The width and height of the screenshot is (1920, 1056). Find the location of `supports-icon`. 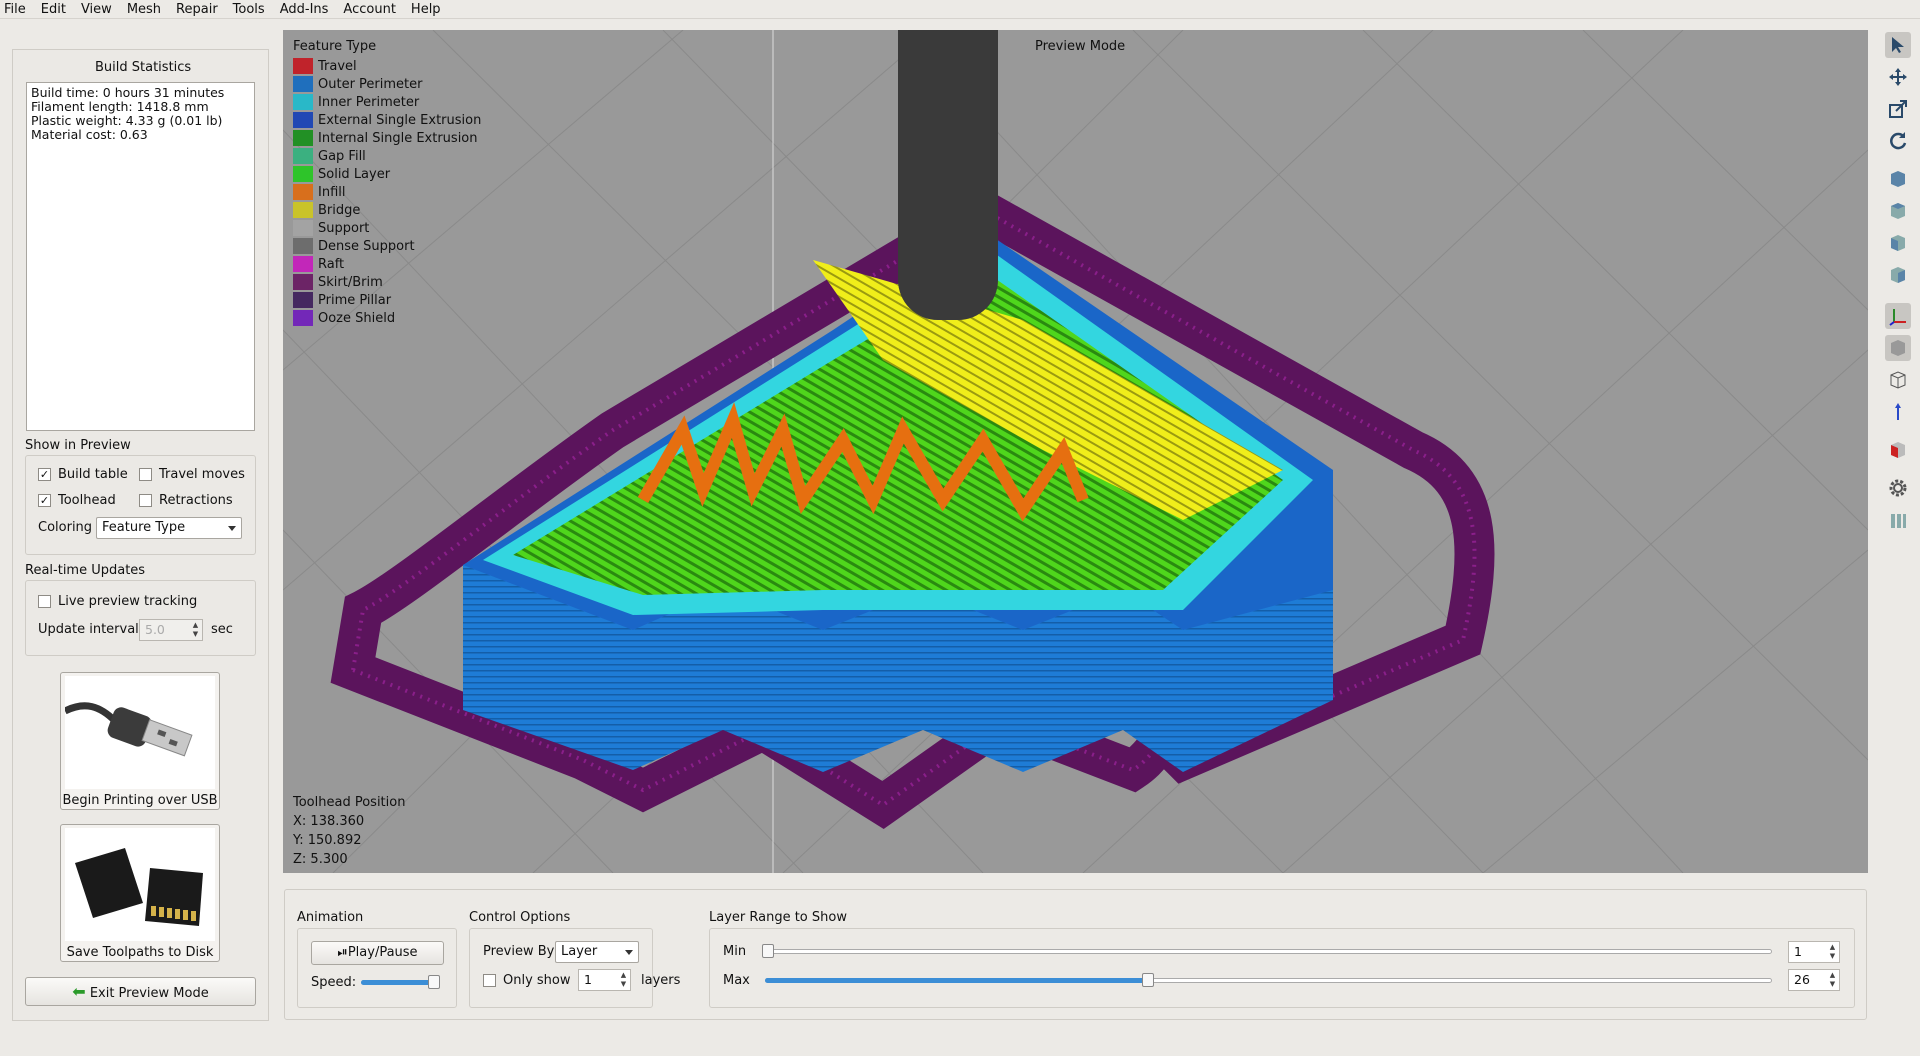

supports-icon is located at coordinates (1898, 520).